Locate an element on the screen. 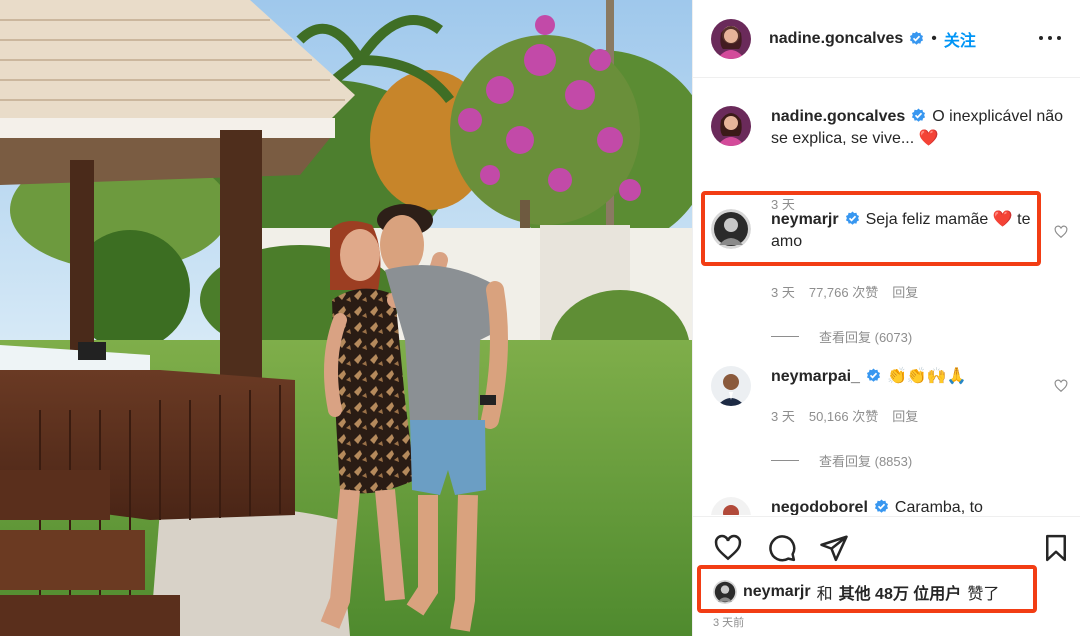  comment-username: nadine.goncalves is located at coordinates (838, 116).